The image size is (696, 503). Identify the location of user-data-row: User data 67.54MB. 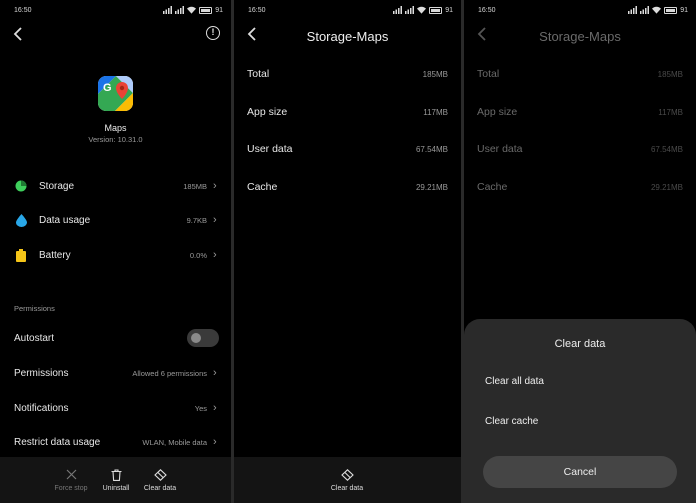
(580, 149).